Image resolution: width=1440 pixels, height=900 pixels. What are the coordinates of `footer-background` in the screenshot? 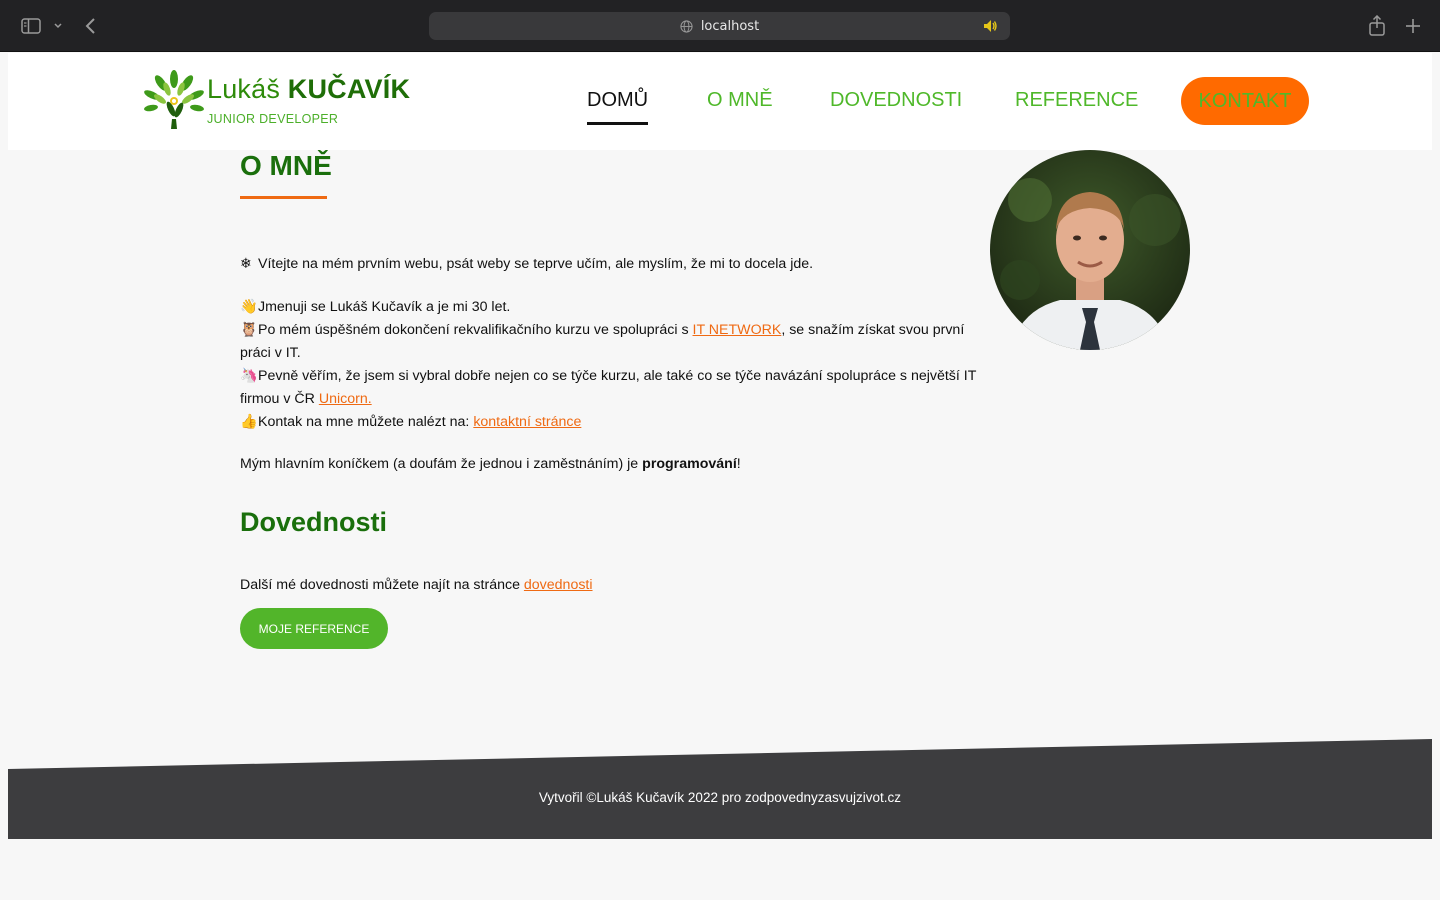 It's located at (720, 789).